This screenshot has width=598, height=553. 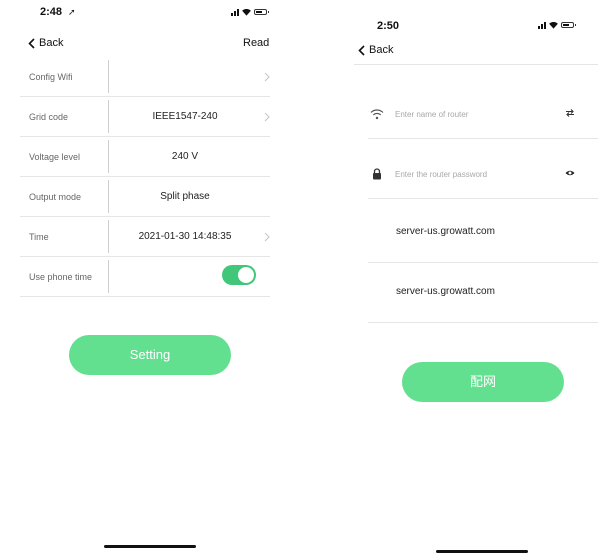 What do you see at coordinates (185, 236) in the screenshot?
I see `row-value: 2021-01-30 14:48:35` at bounding box center [185, 236].